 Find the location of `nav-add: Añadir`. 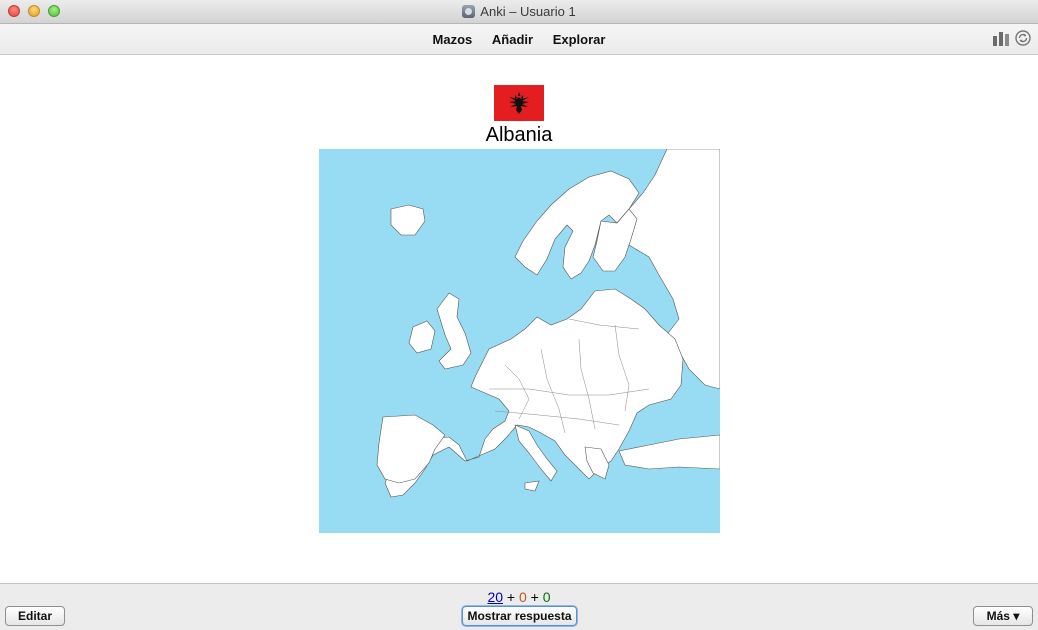

nav-add: Añadir is located at coordinates (512, 39).